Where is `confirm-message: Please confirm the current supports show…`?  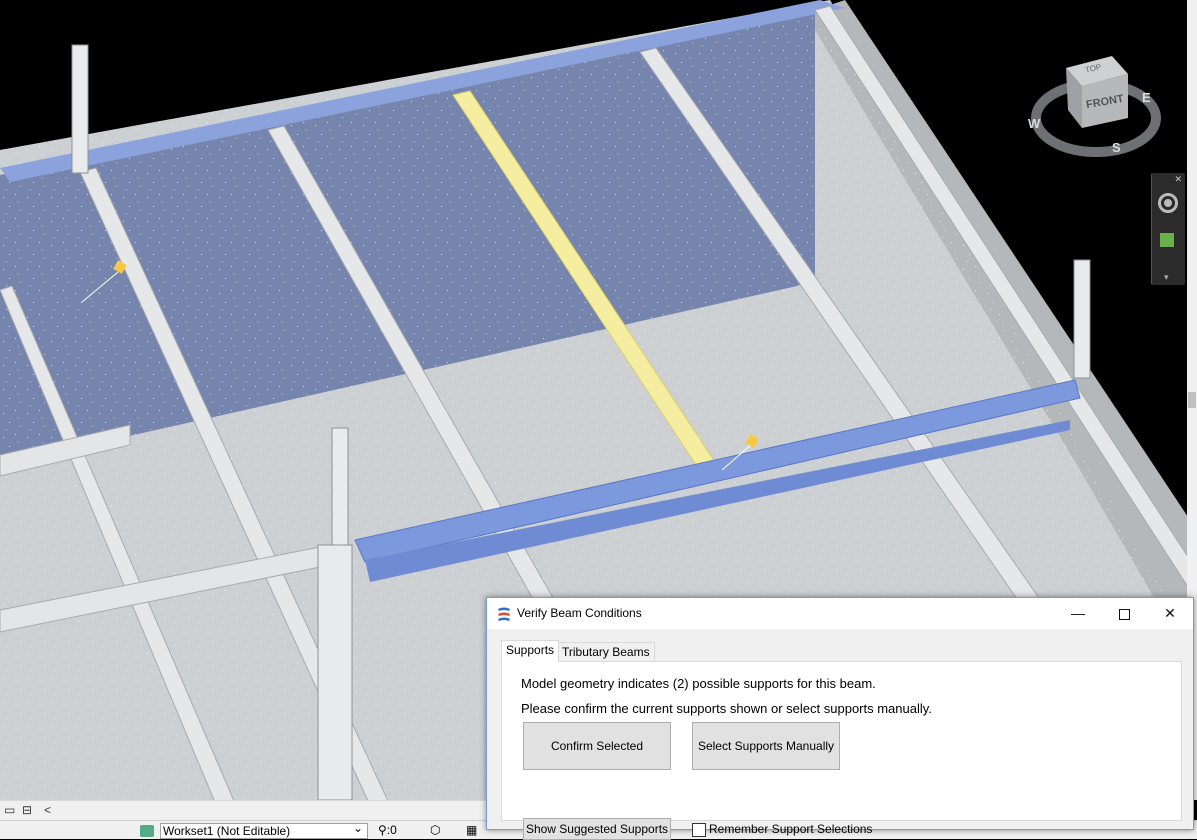 confirm-message: Please confirm the current supports show… is located at coordinates (726, 708).